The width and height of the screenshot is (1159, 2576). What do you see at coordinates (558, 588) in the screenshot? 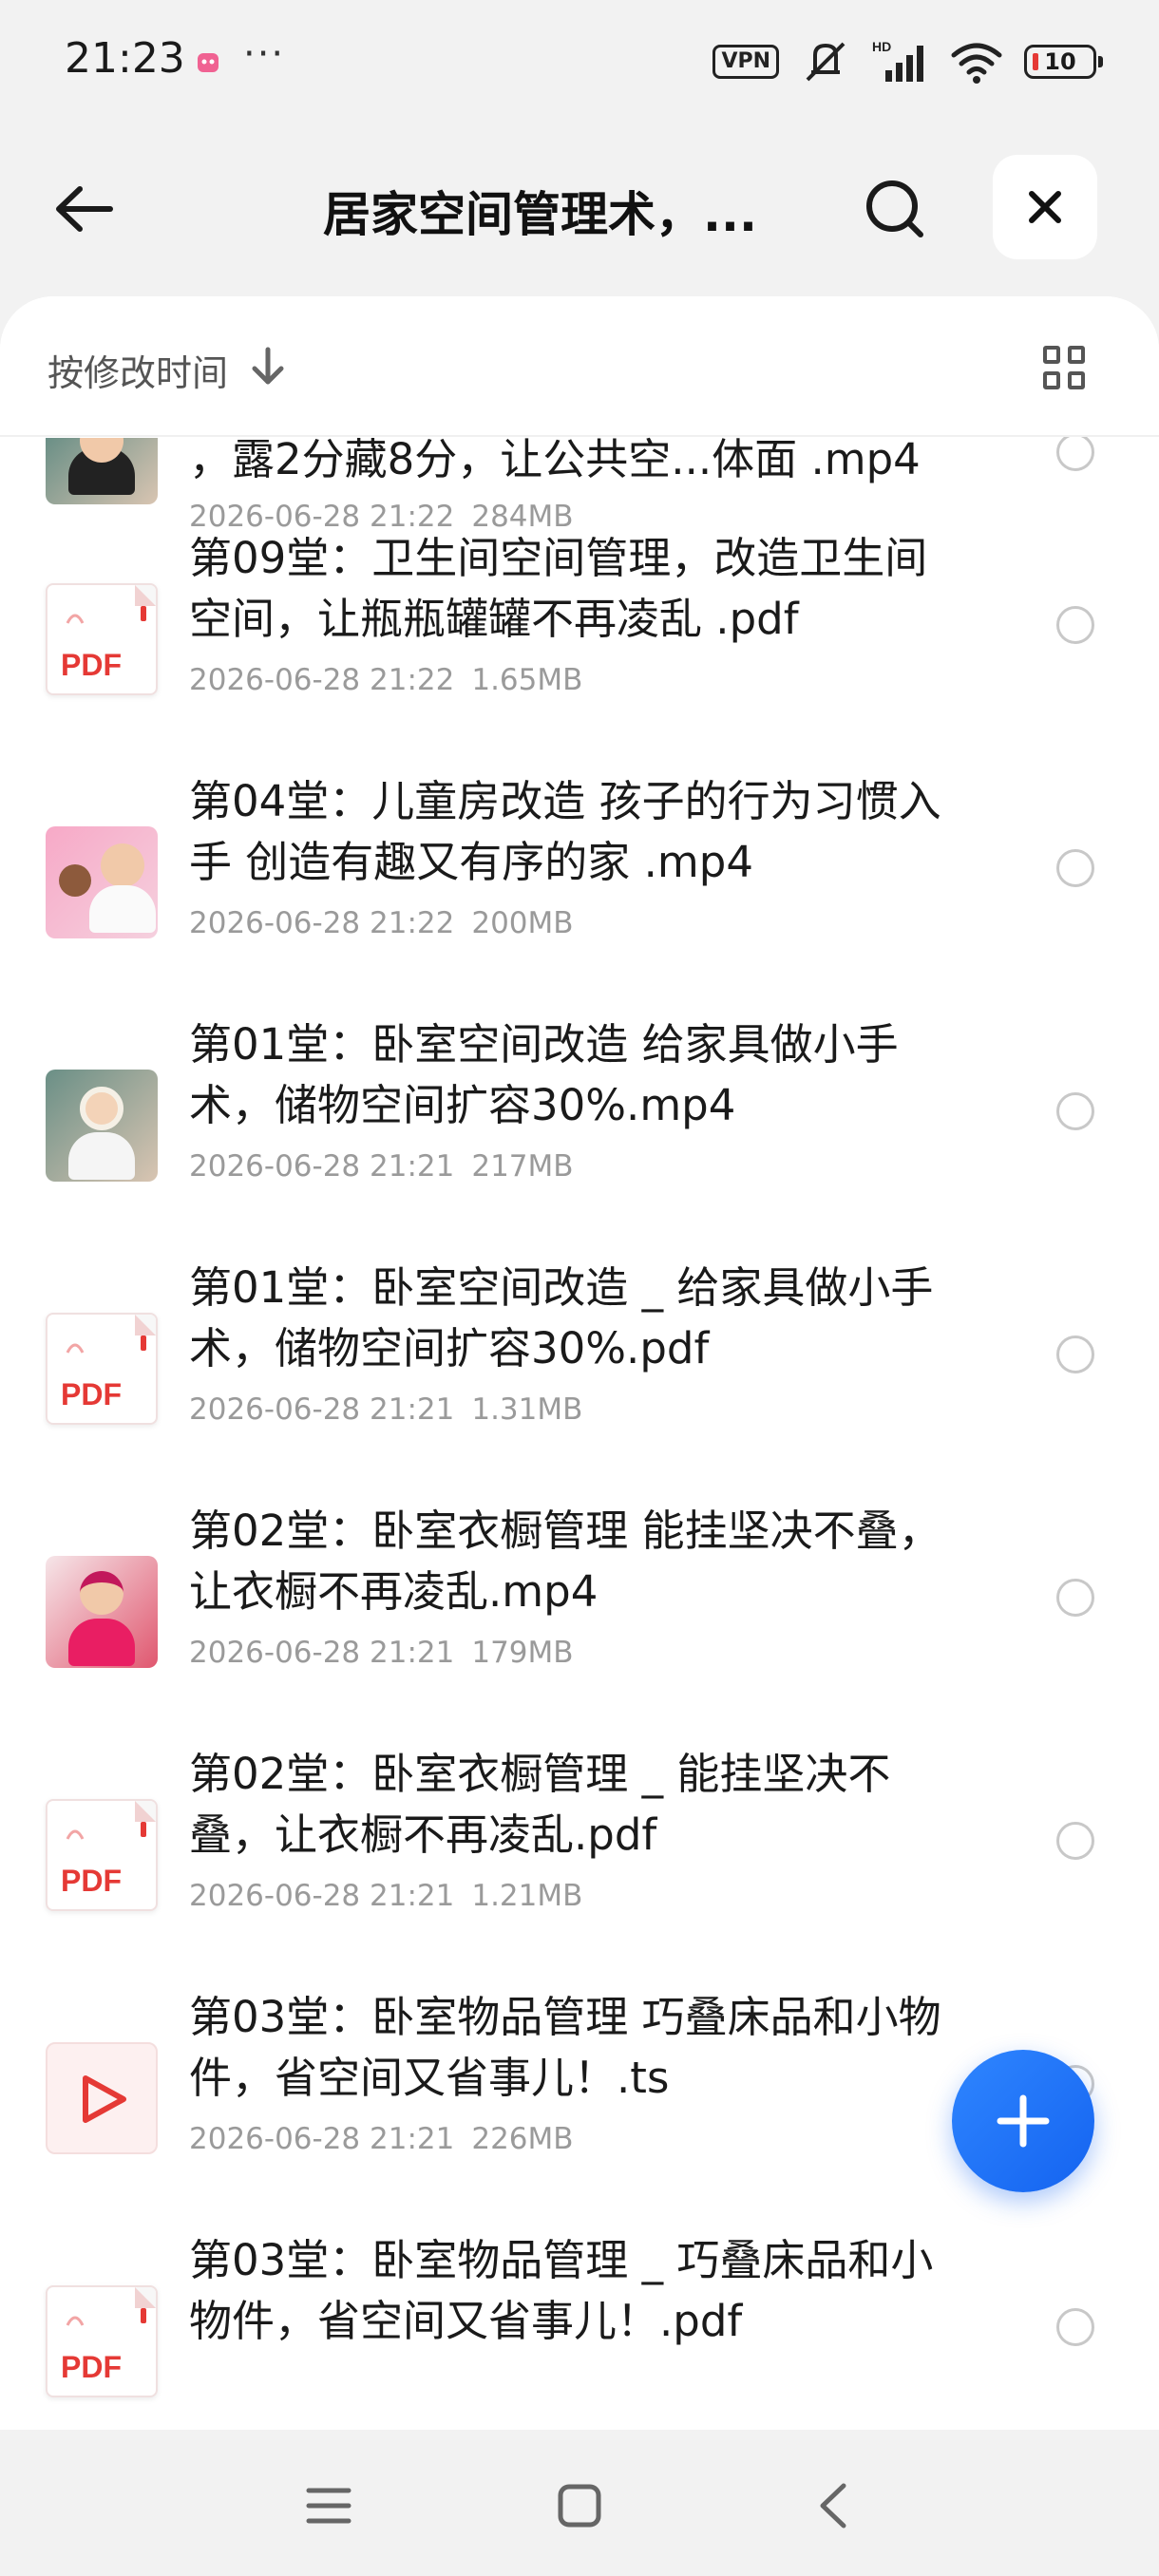
I see `file-name: 第09堂：卫生间空间管理，改造卫生间空间，让瓶瓶罐罐不再凌乱 .pdf` at bounding box center [558, 588].